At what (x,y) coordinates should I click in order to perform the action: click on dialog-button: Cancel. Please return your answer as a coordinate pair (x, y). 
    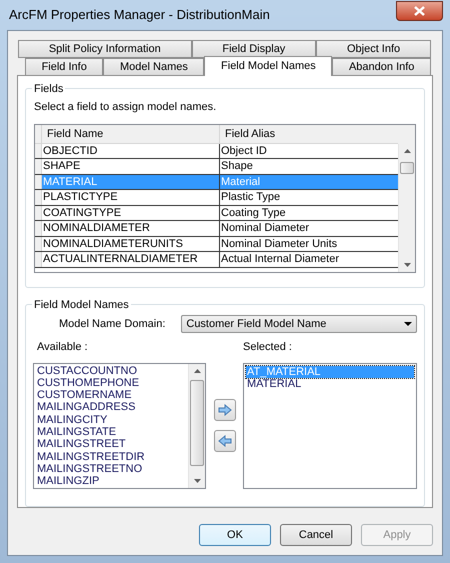
    Looking at the image, I should click on (316, 535).